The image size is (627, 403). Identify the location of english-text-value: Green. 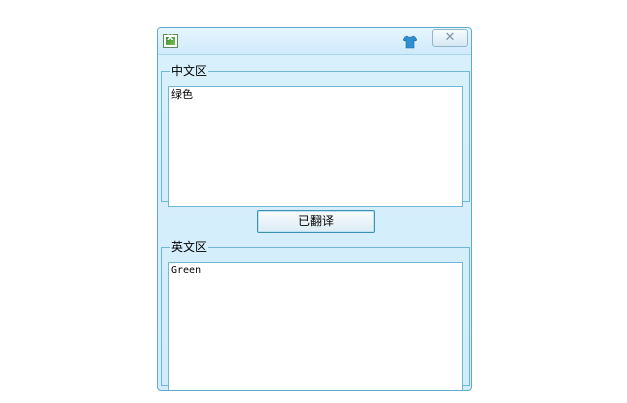
(186, 270).